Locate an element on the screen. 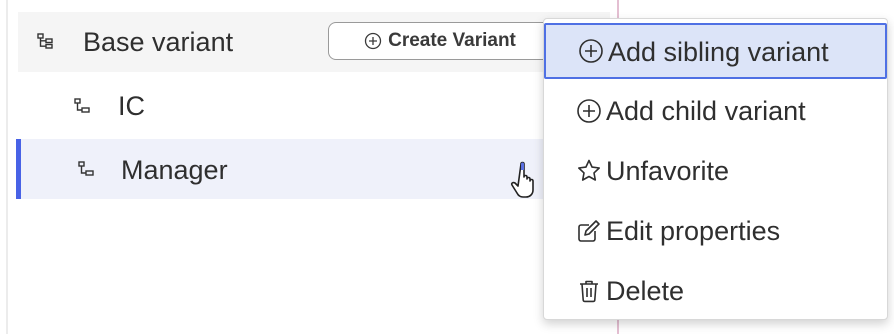 The image size is (894, 334). menu-item-label: Delete is located at coordinates (645, 291).